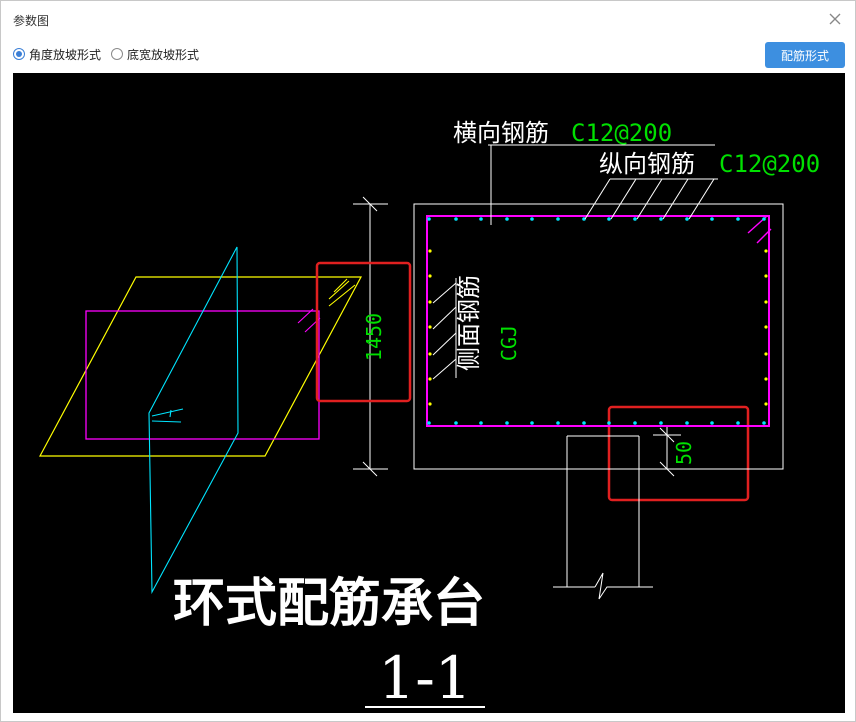  Describe the element at coordinates (621, 133) in the screenshot. I see `transverse-rebar-spec: C12@200` at that location.